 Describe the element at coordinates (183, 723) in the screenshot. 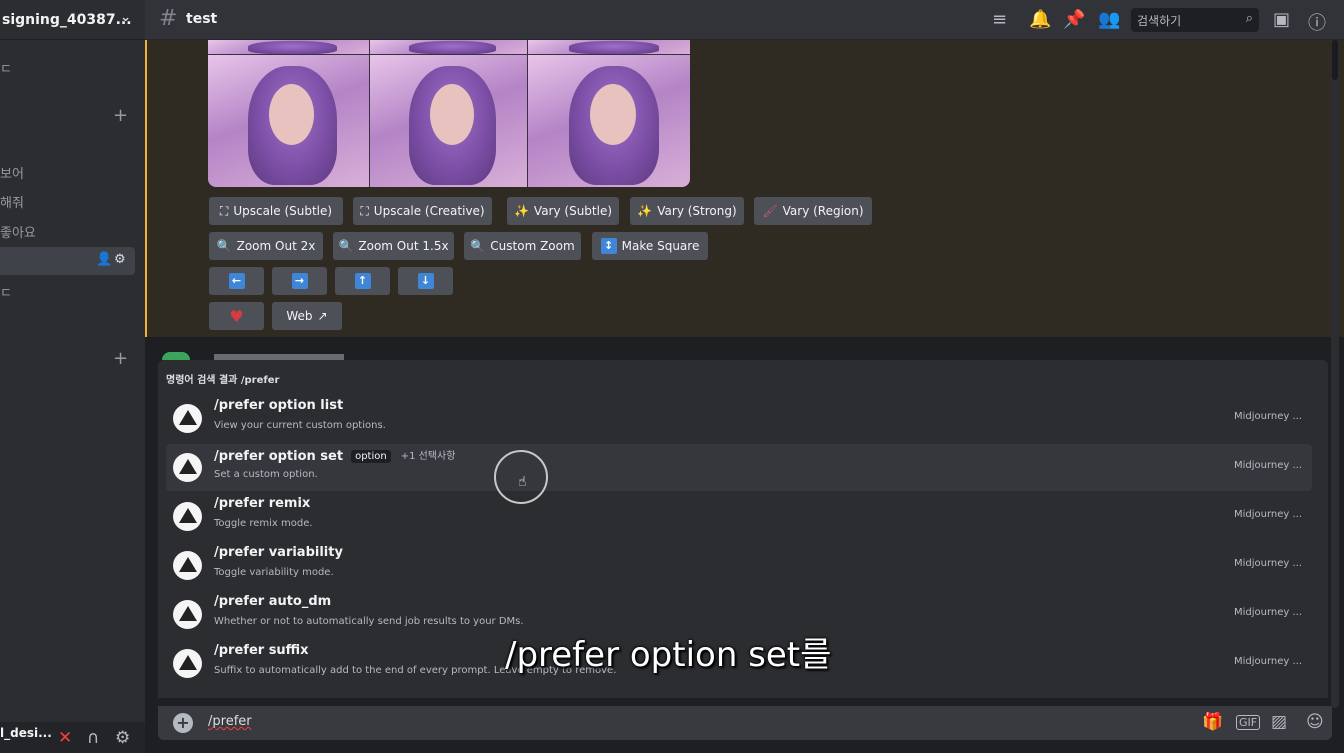

I see `attach-plus-icon: +` at that location.